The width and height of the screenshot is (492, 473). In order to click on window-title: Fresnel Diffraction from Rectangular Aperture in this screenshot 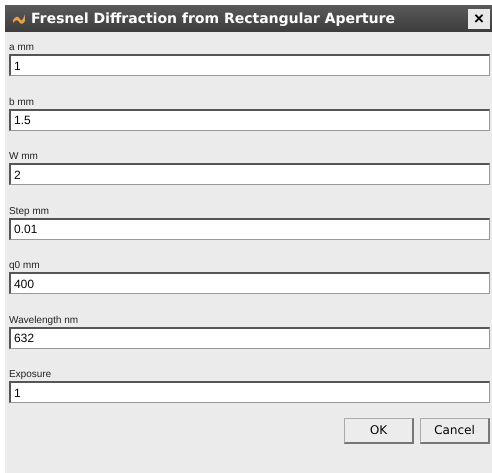, I will do `click(213, 18)`.